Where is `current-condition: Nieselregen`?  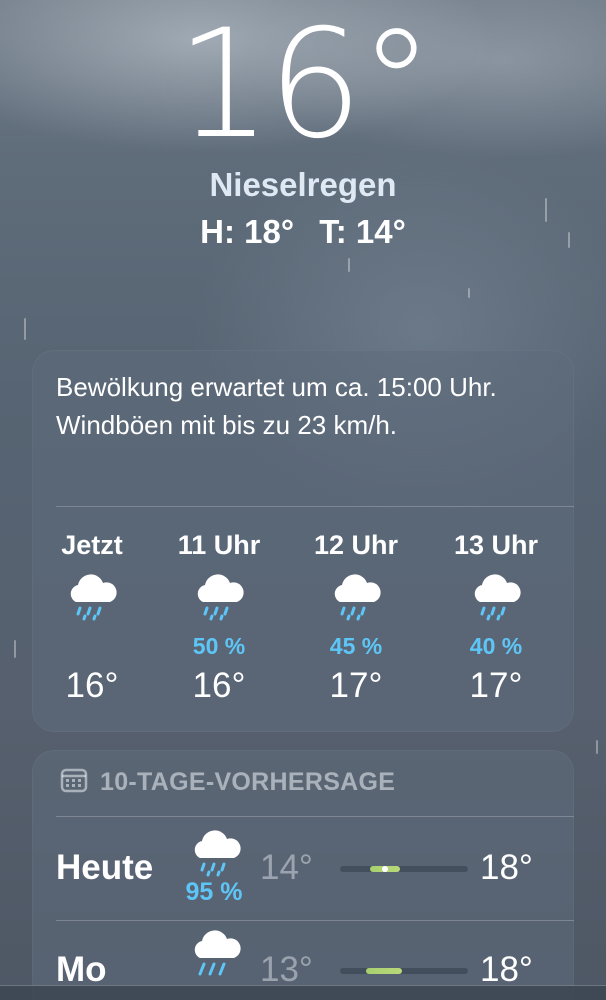
current-condition: Nieselregen is located at coordinates (303, 184).